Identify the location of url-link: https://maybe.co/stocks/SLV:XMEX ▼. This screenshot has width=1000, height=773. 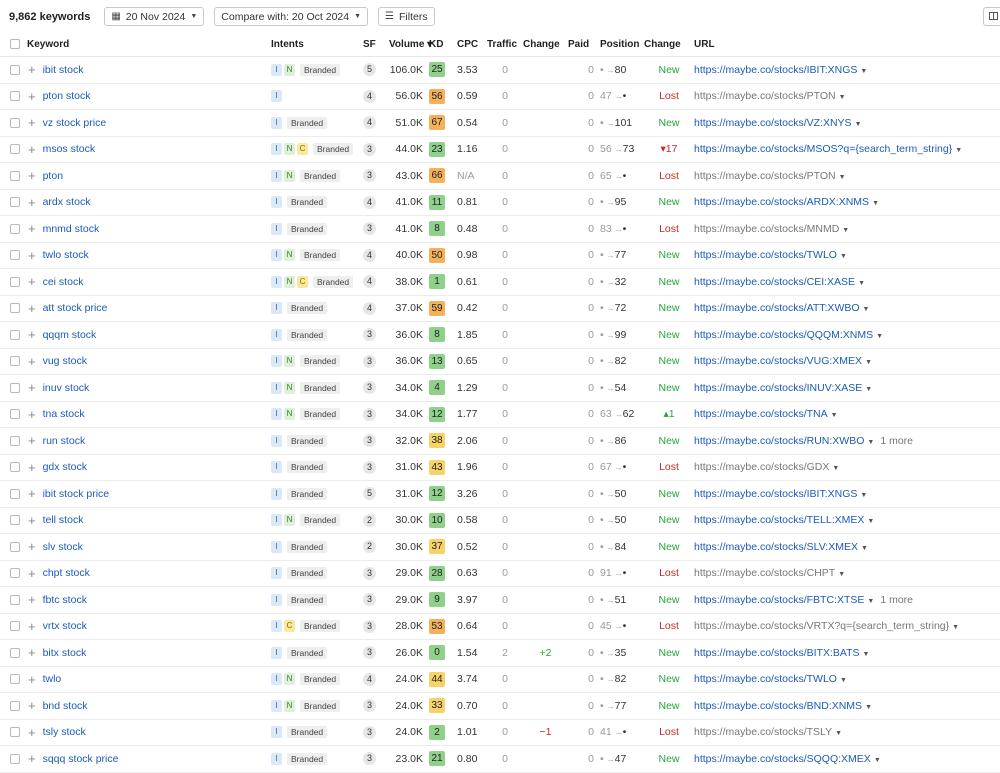
(781, 547).